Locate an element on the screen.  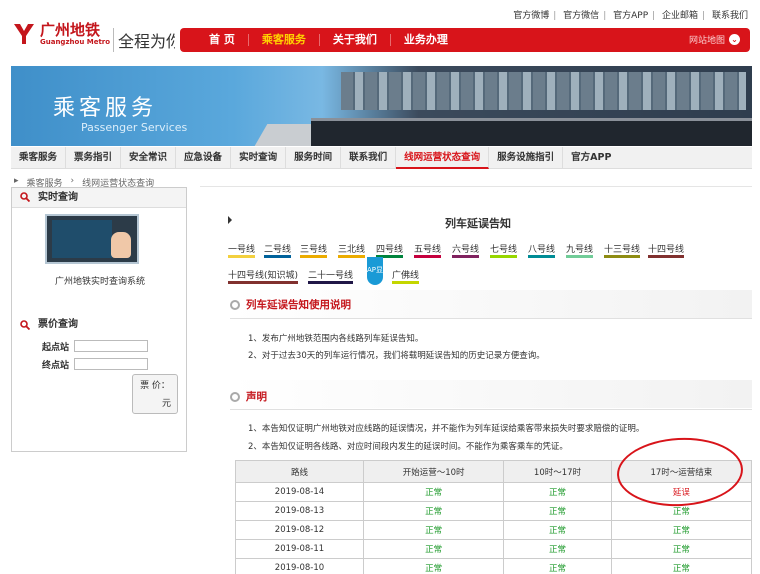
ticket-title: 票价查询 is located at coordinates (58, 324).